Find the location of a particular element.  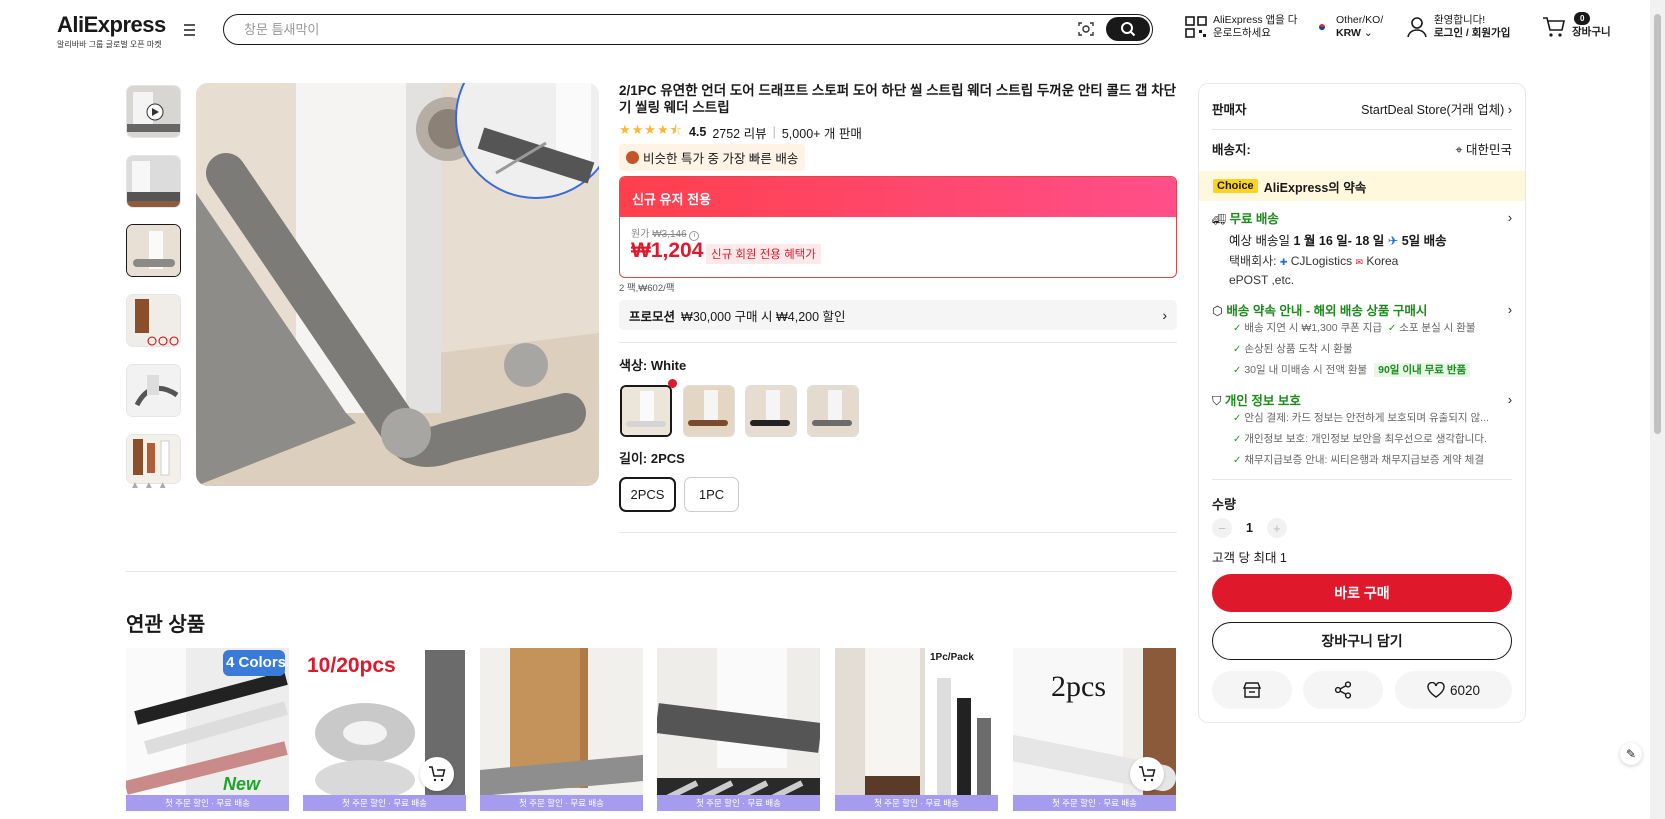

free-shipping-label: 무료 배송 is located at coordinates (1254, 219).